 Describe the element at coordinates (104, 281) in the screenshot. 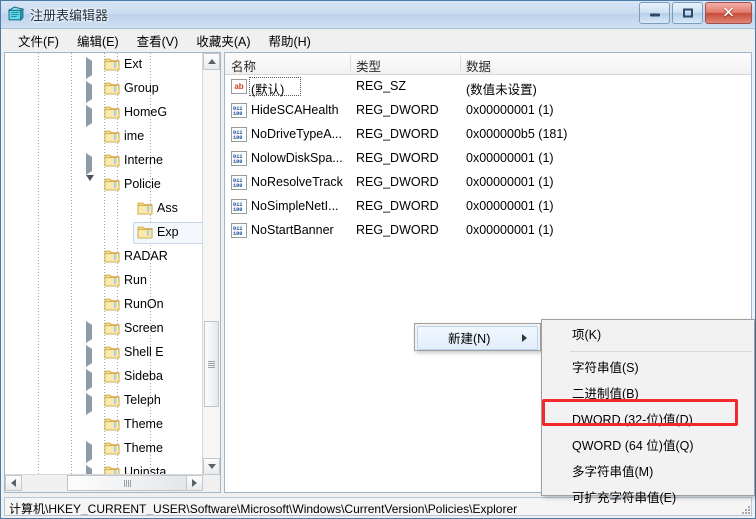

I see `tree-item-run: Run` at that location.